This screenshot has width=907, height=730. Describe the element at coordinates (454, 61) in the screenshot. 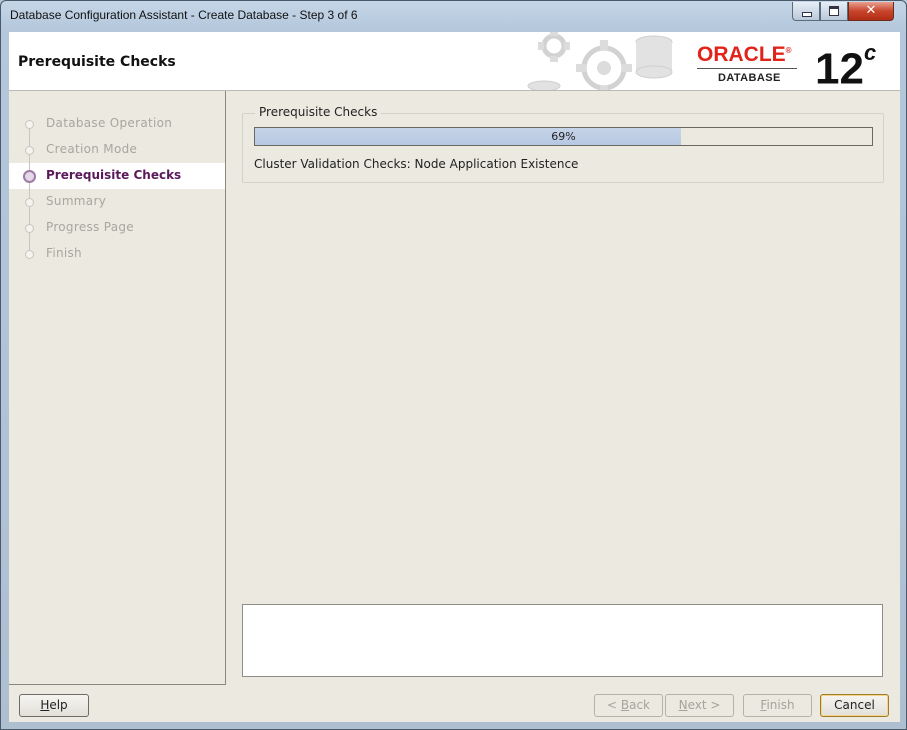

I see `page-header: Prerequisite Checks ORACLE® DATABASE 12c` at that location.